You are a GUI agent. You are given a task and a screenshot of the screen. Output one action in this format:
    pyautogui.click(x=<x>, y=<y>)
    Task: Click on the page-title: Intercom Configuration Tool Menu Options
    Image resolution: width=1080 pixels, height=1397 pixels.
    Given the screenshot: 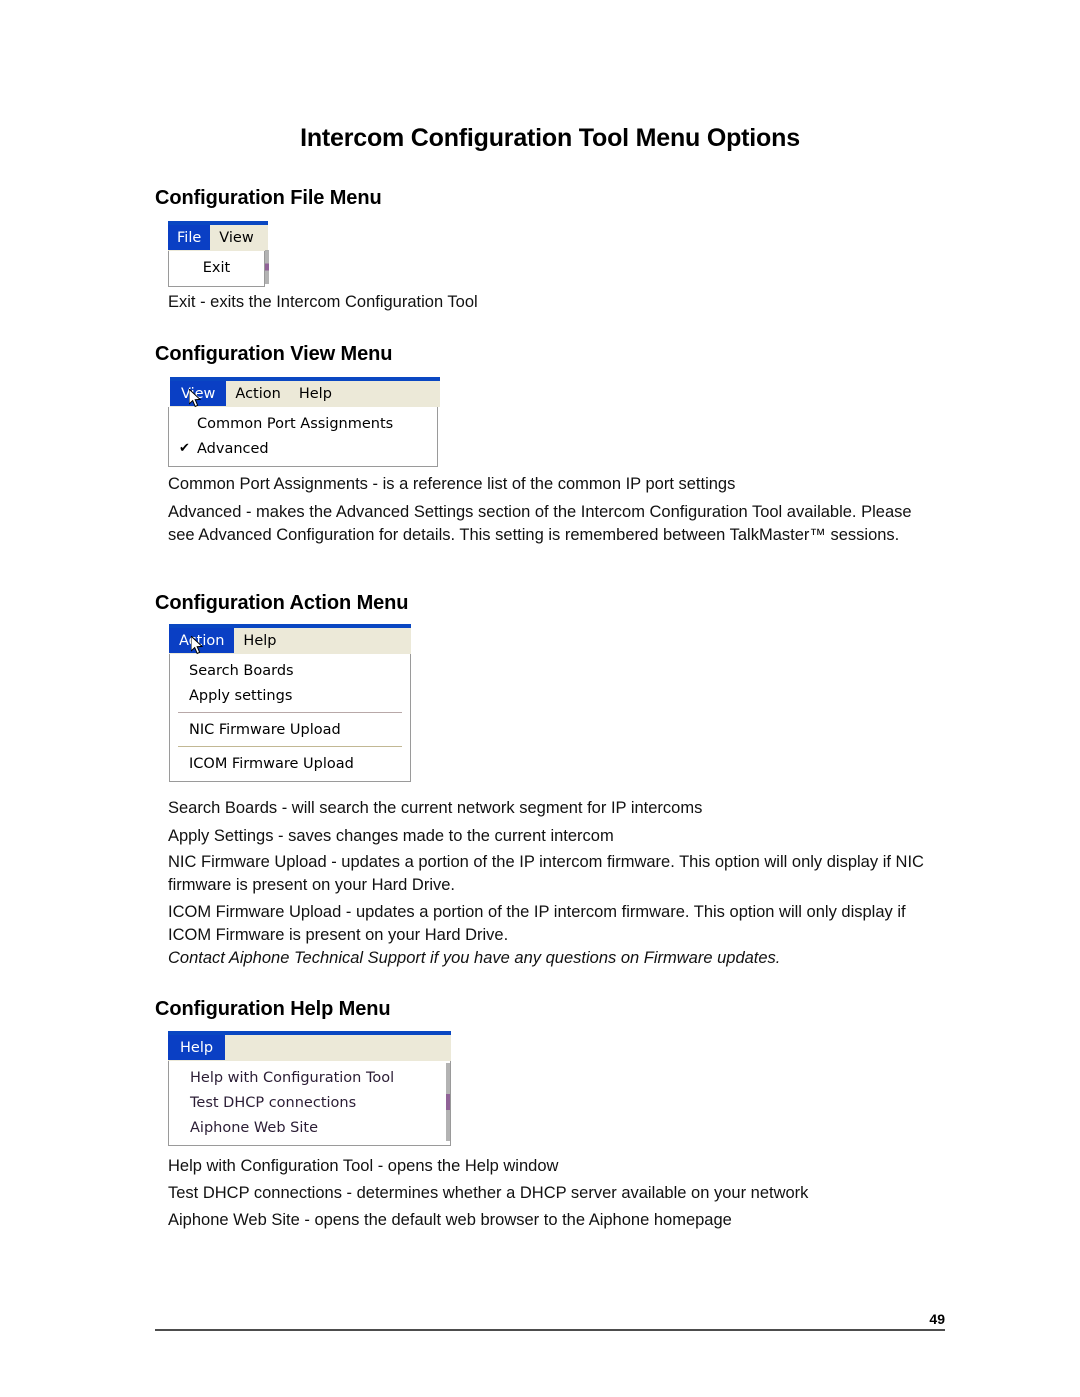 What is the action you would take?
    pyautogui.click(x=550, y=138)
    